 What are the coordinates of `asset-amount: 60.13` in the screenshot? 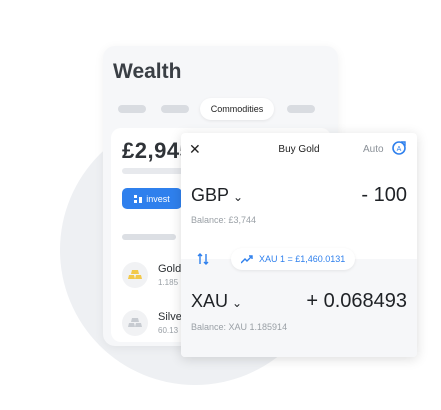 It's located at (168, 330).